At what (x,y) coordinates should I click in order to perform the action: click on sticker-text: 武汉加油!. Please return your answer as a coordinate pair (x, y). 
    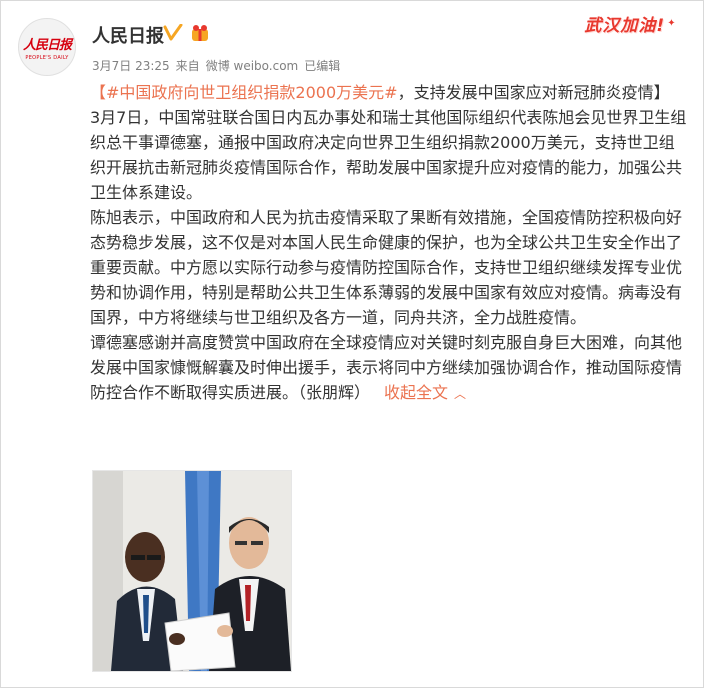
    Looking at the image, I should click on (625, 25).